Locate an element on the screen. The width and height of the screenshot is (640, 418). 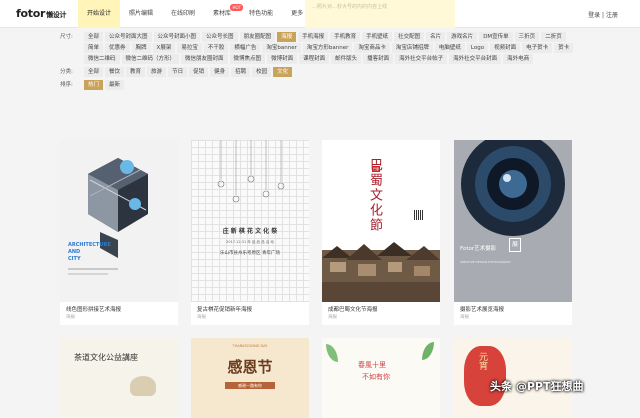
size-tag: 公众号封面小图 is located at coordinates (177, 37).